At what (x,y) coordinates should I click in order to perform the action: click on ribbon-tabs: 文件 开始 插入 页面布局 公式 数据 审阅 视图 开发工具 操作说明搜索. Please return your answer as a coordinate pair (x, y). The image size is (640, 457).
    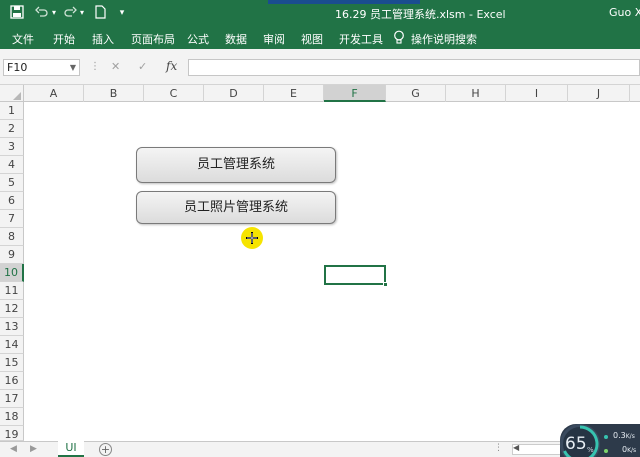
    Looking at the image, I should click on (320, 38).